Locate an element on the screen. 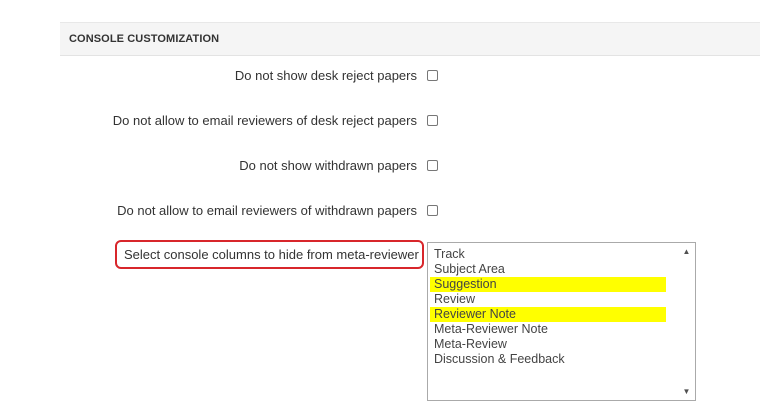 The width and height of the screenshot is (760, 416). option-row-hide-withdrawn: Do not show withdrawn papers is located at coordinates (380, 166).